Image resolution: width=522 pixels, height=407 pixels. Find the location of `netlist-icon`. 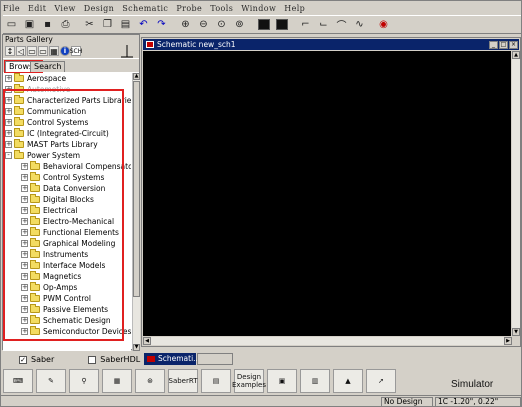

netlist-icon is located at coordinates (263, 24).